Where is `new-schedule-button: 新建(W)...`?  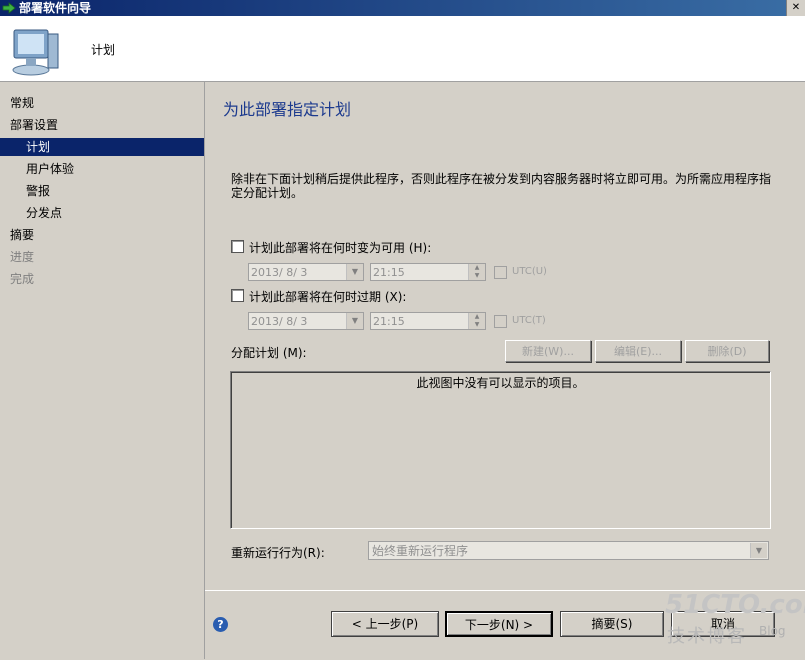
new-schedule-button: 新建(W)... is located at coordinates (548, 351).